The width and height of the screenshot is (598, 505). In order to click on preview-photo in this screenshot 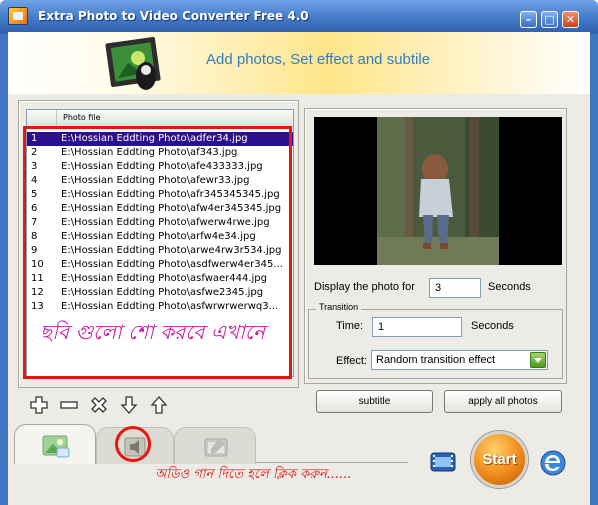, I will do `click(438, 191)`.